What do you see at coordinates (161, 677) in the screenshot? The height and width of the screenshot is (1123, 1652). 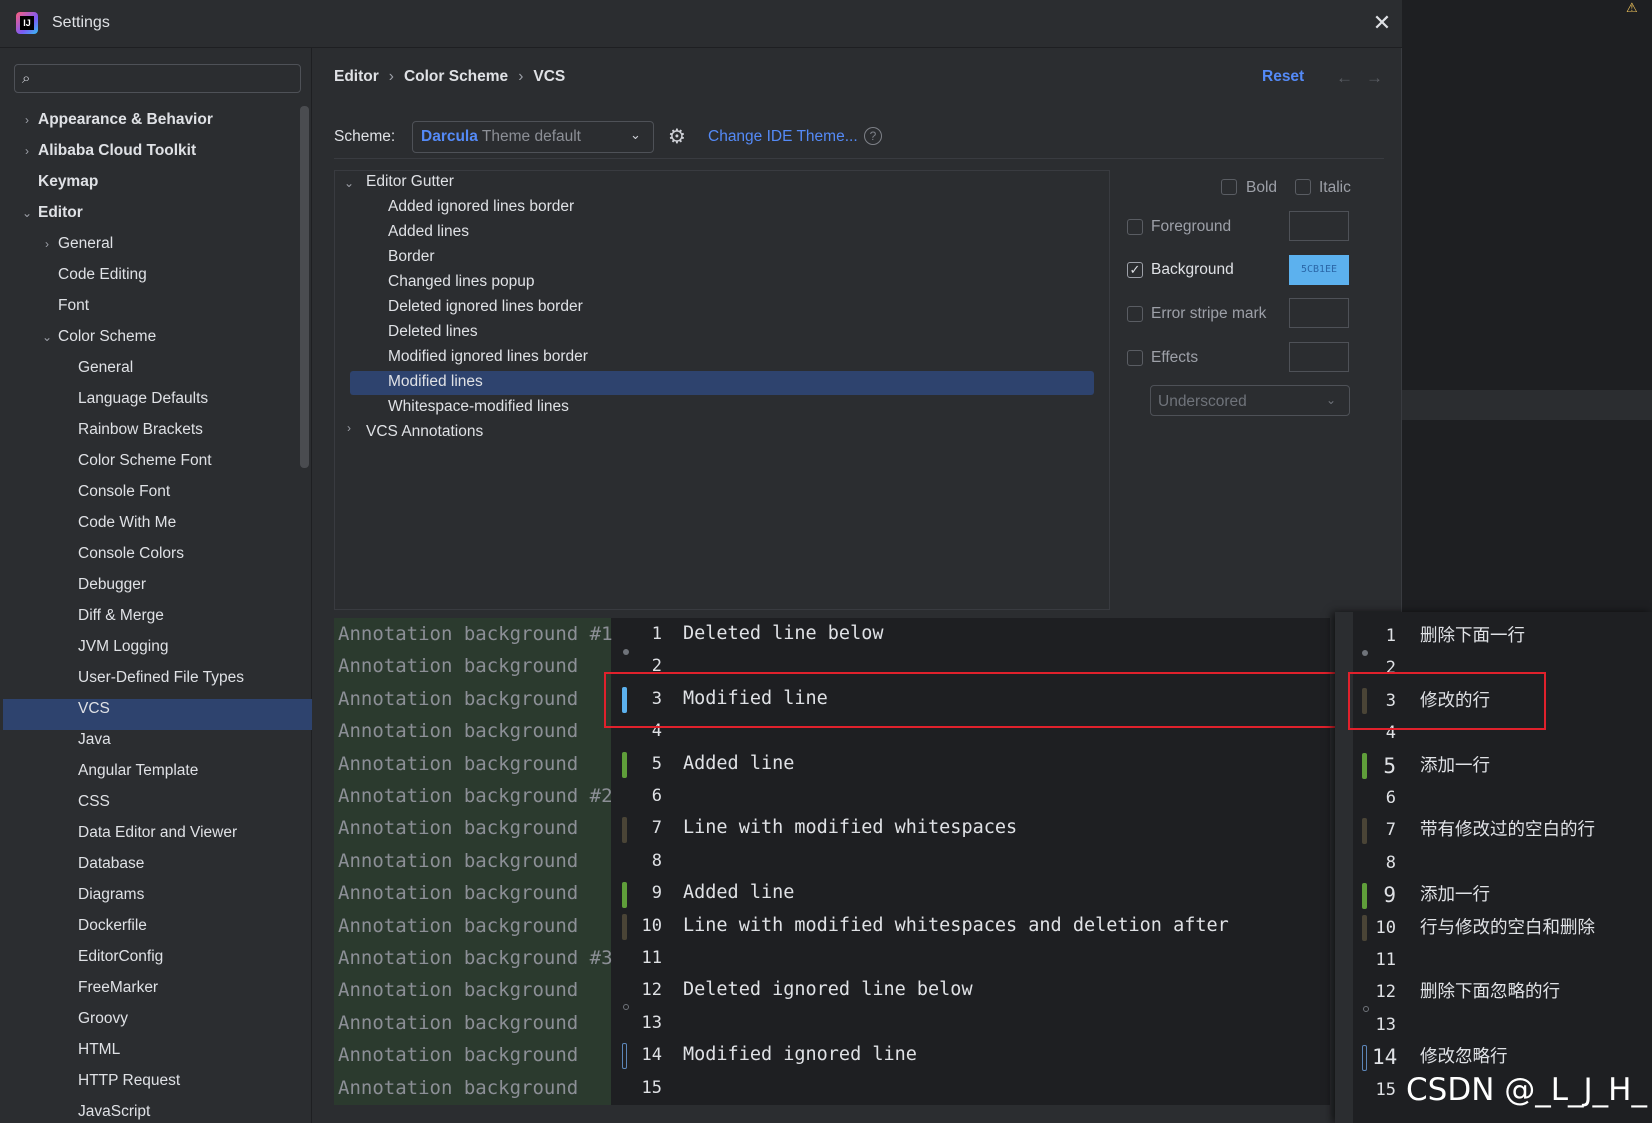 I see `sidebar-item: User-Defined File Types` at bounding box center [161, 677].